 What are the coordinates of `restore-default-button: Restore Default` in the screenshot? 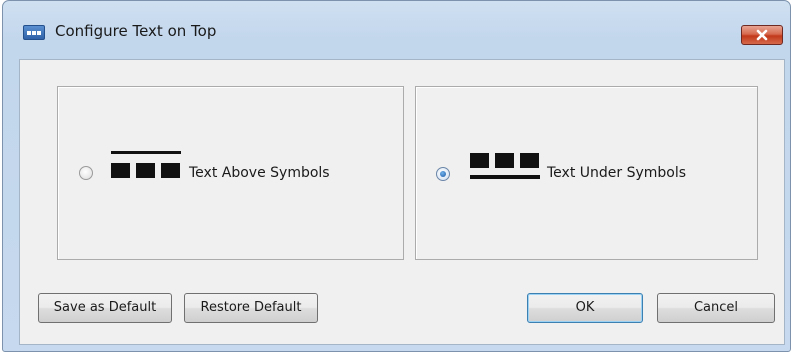 It's located at (251, 308).